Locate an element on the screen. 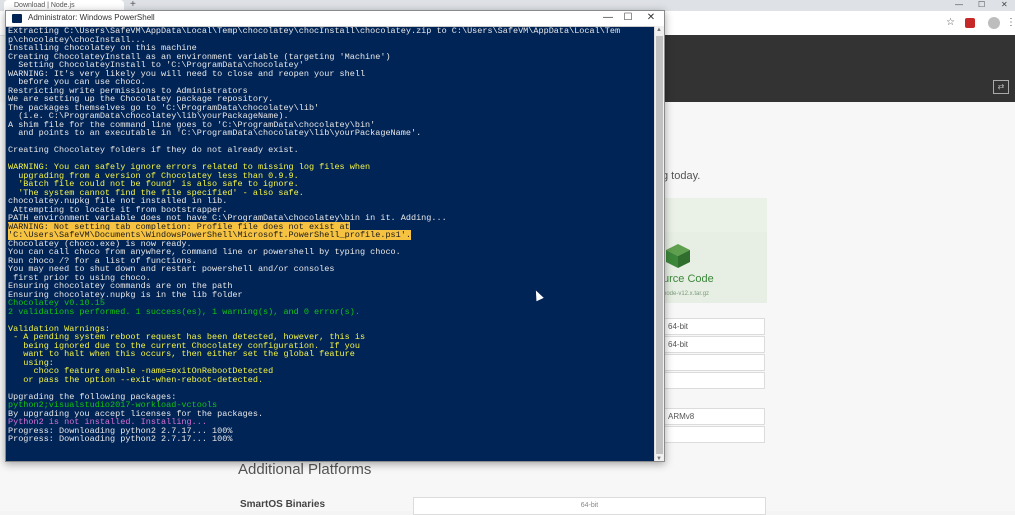  new-tab-button: + is located at coordinates (133, 5).